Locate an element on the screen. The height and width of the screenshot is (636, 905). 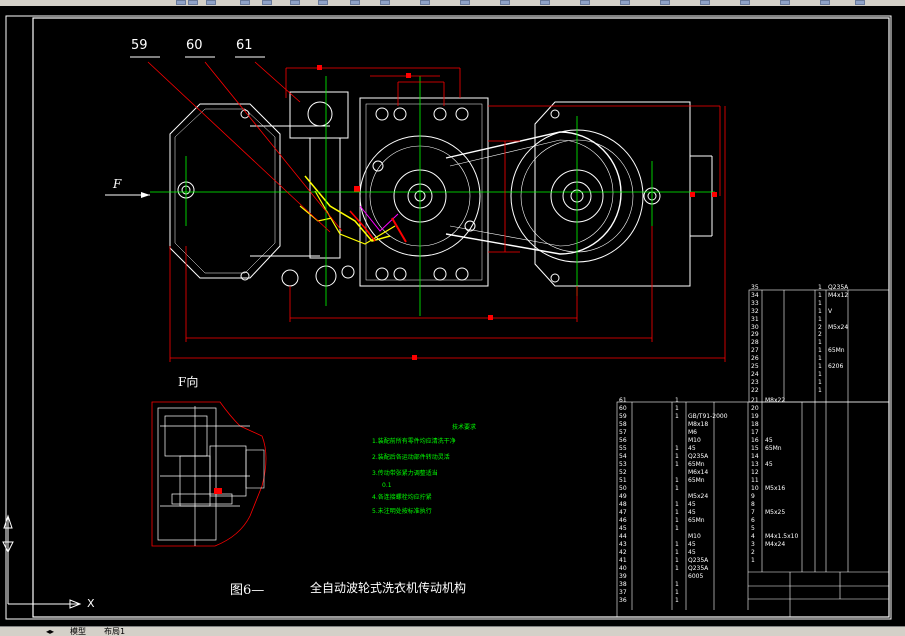
bom-row-number: 9 is located at coordinates (753, 496).